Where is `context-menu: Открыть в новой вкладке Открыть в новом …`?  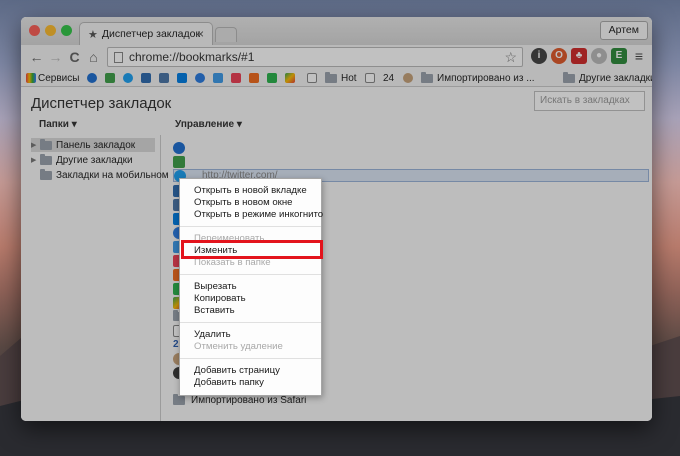
context-menu: Открыть в новой вкладке Открыть в новом … is located at coordinates (251, 287).